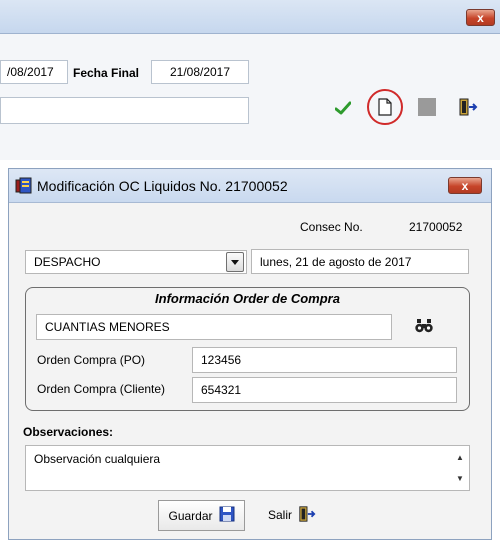  I want to click on fecha-final-field: 21/08/2017, so click(200, 72).